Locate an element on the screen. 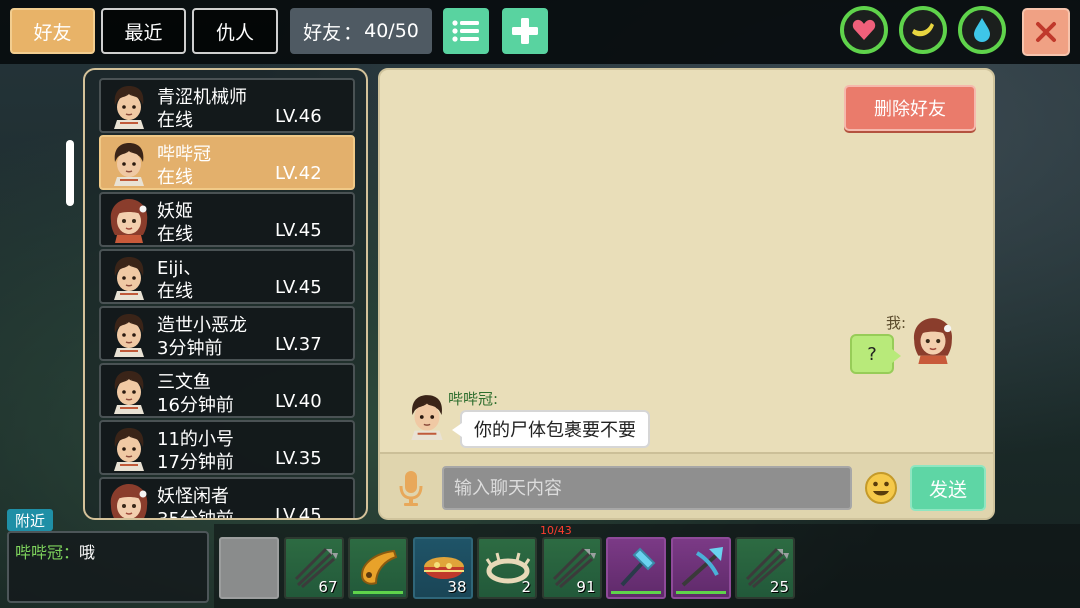 This screenshot has width=1080, height=608. tab-friends: 好友 is located at coordinates (52, 31).